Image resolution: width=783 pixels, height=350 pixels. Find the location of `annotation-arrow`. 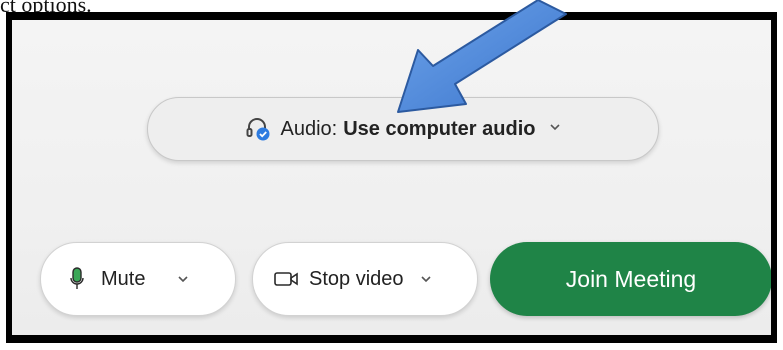

annotation-arrow is located at coordinates (482, 56).